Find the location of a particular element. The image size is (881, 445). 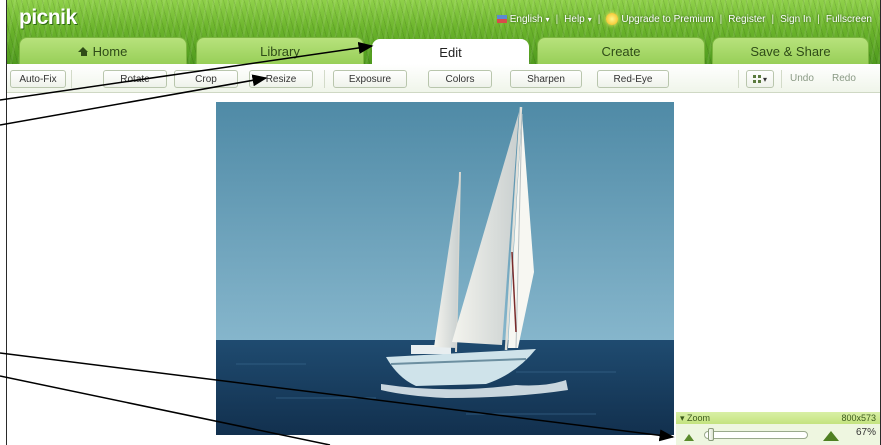

rotate-button: Rotate is located at coordinates (135, 79).